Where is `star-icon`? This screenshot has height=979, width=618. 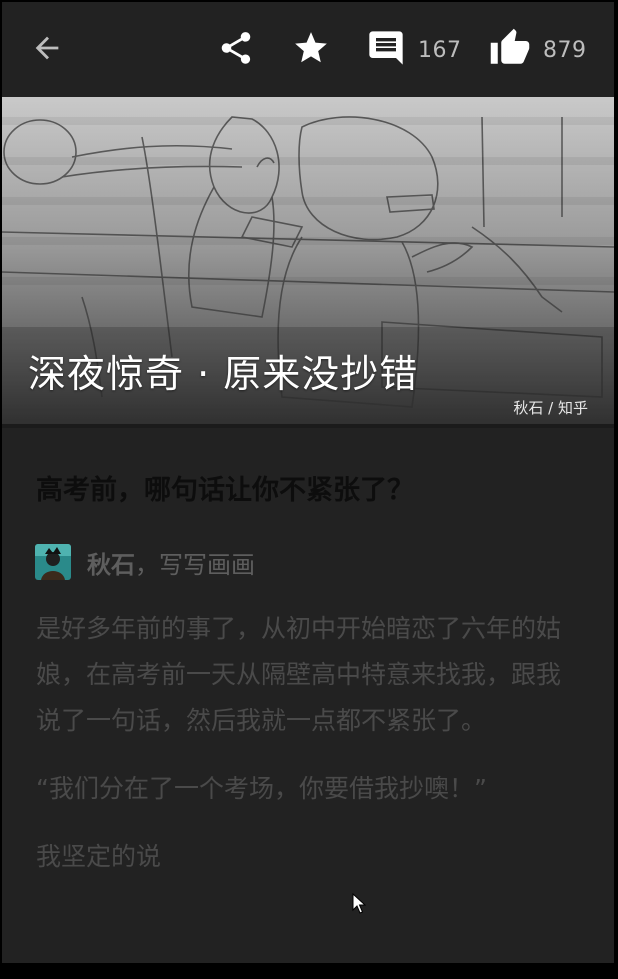 star-icon is located at coordinates (311, 50).